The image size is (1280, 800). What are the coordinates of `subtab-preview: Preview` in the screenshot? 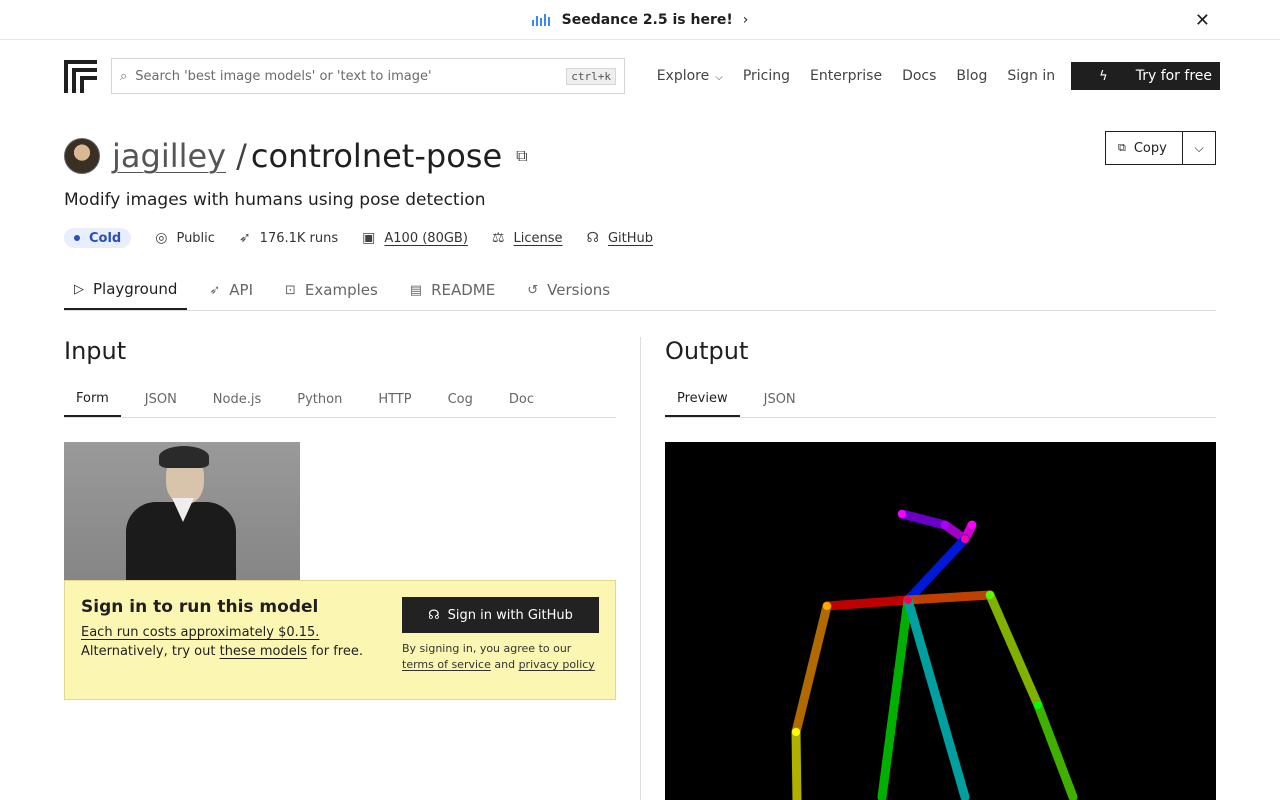 It's located at (702, 399).